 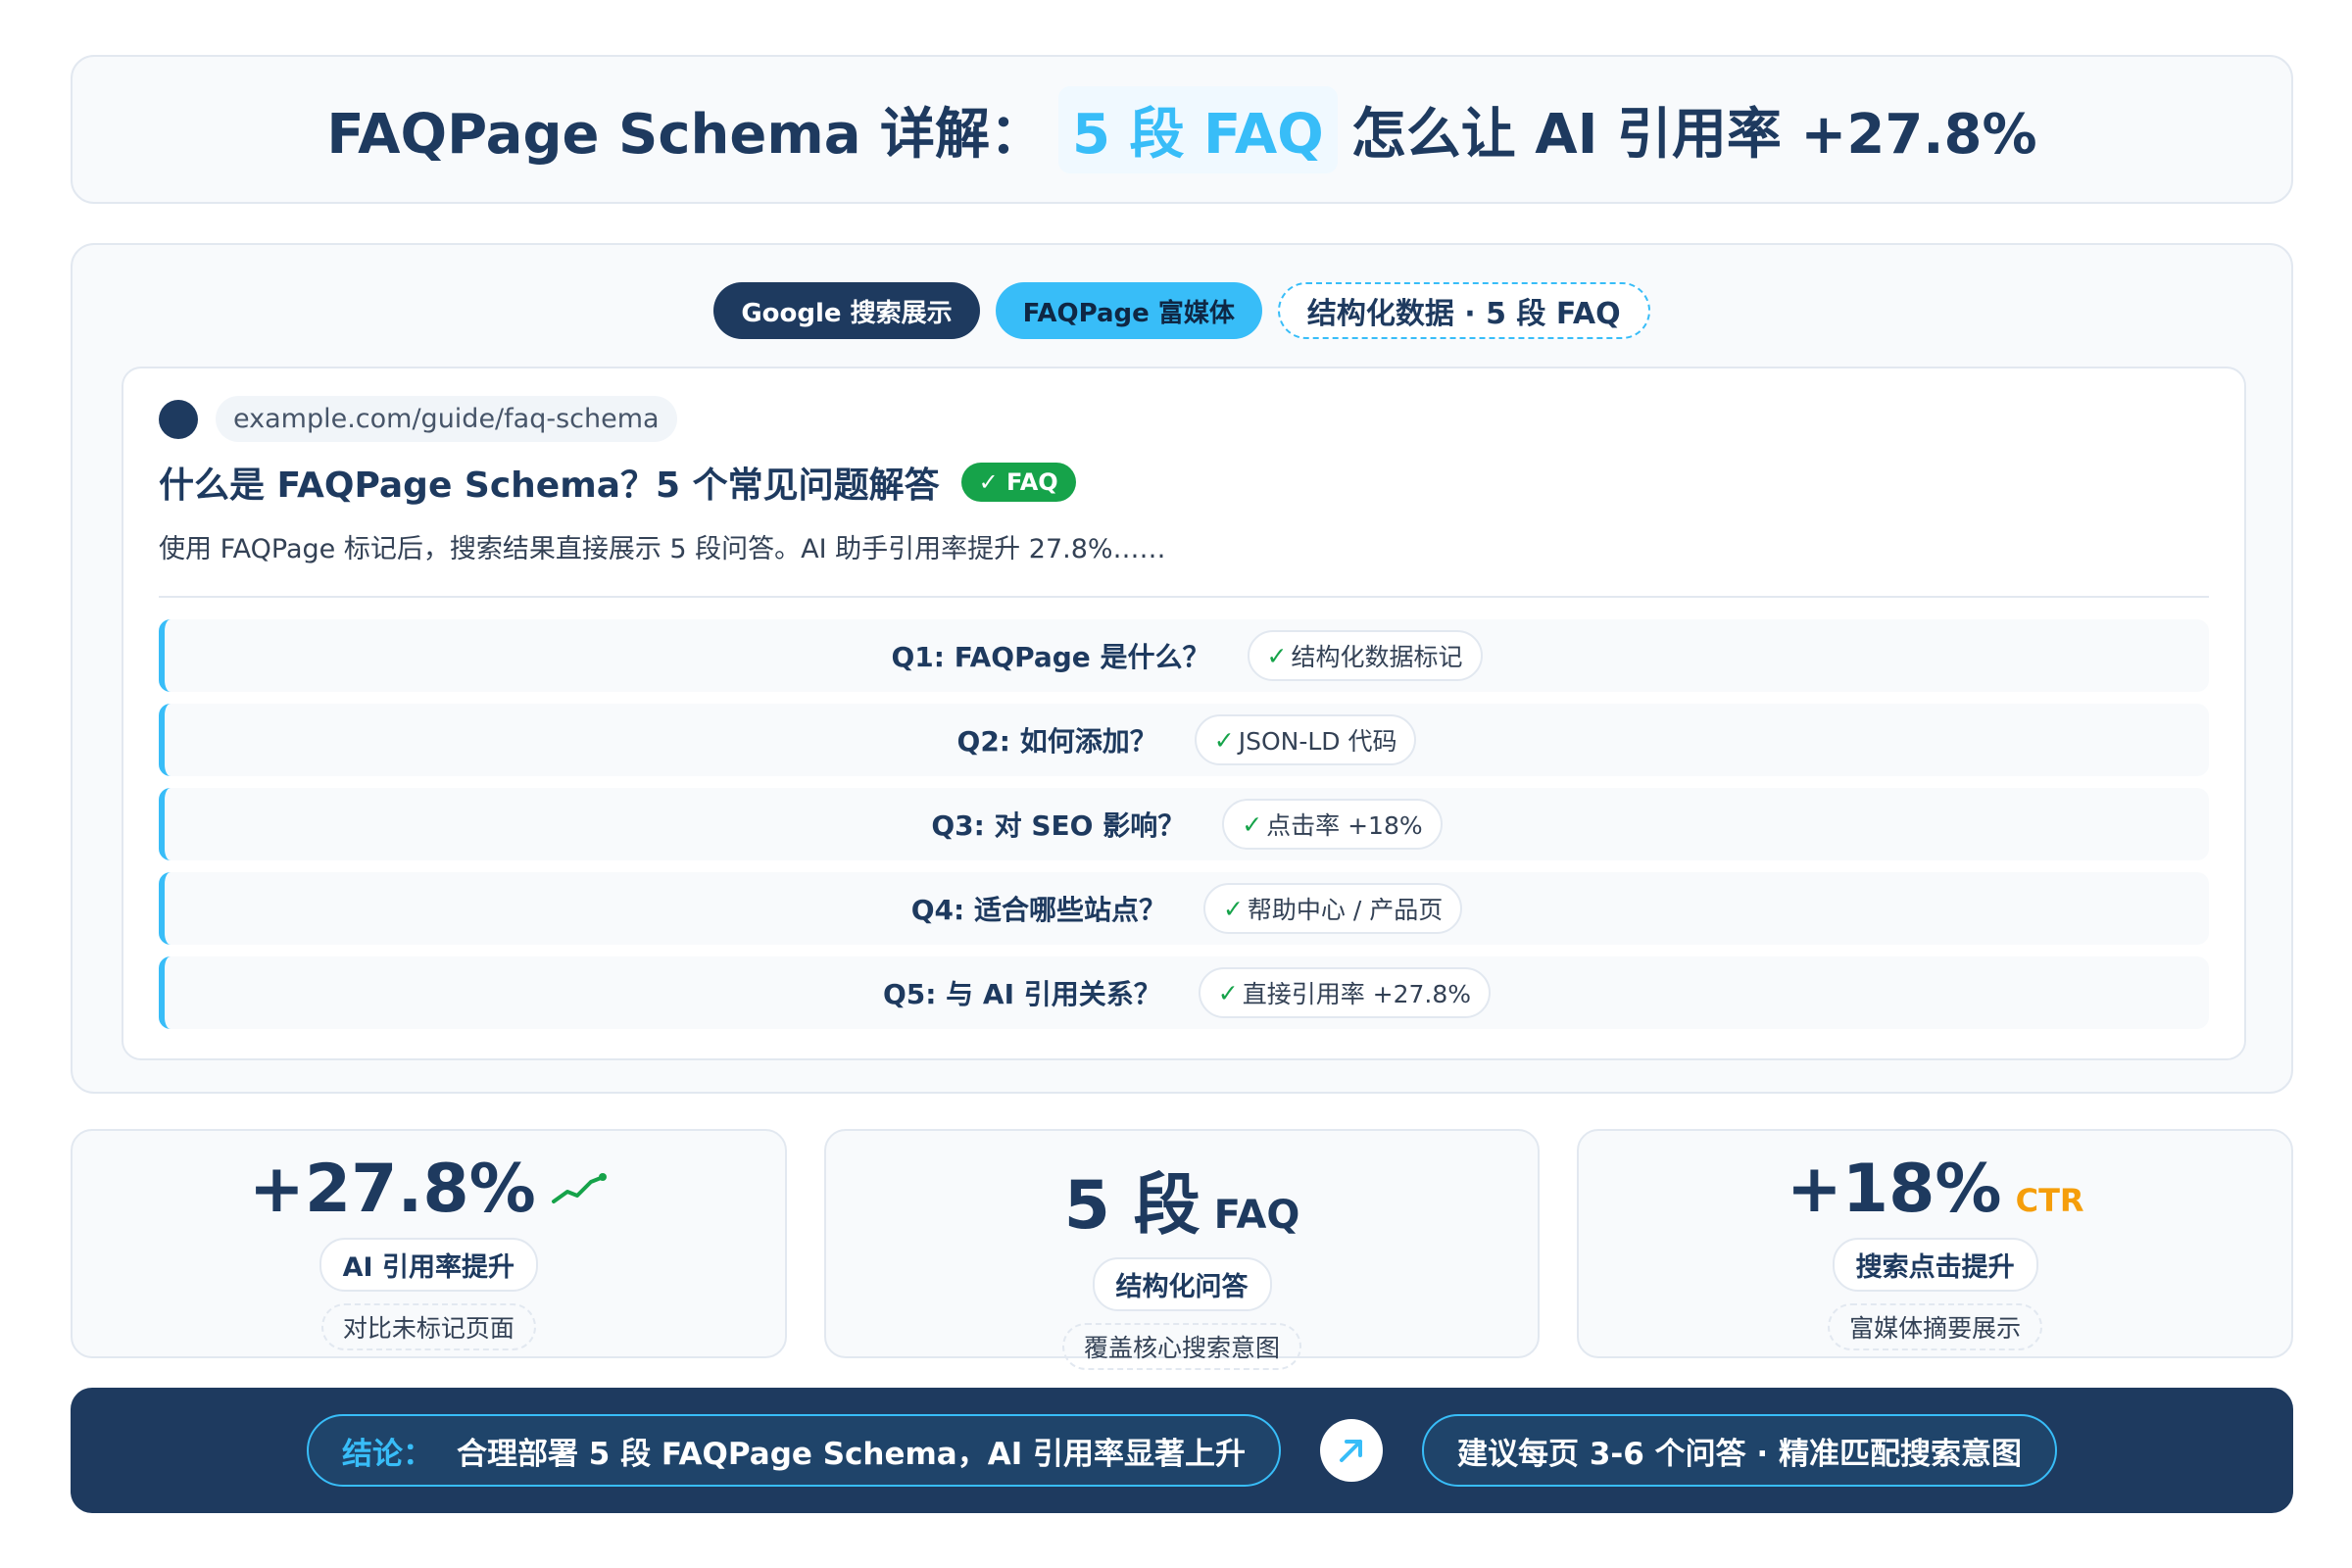 I want to click on result-url: example.com/guide/faq-schema, so click(x=446, y=419).